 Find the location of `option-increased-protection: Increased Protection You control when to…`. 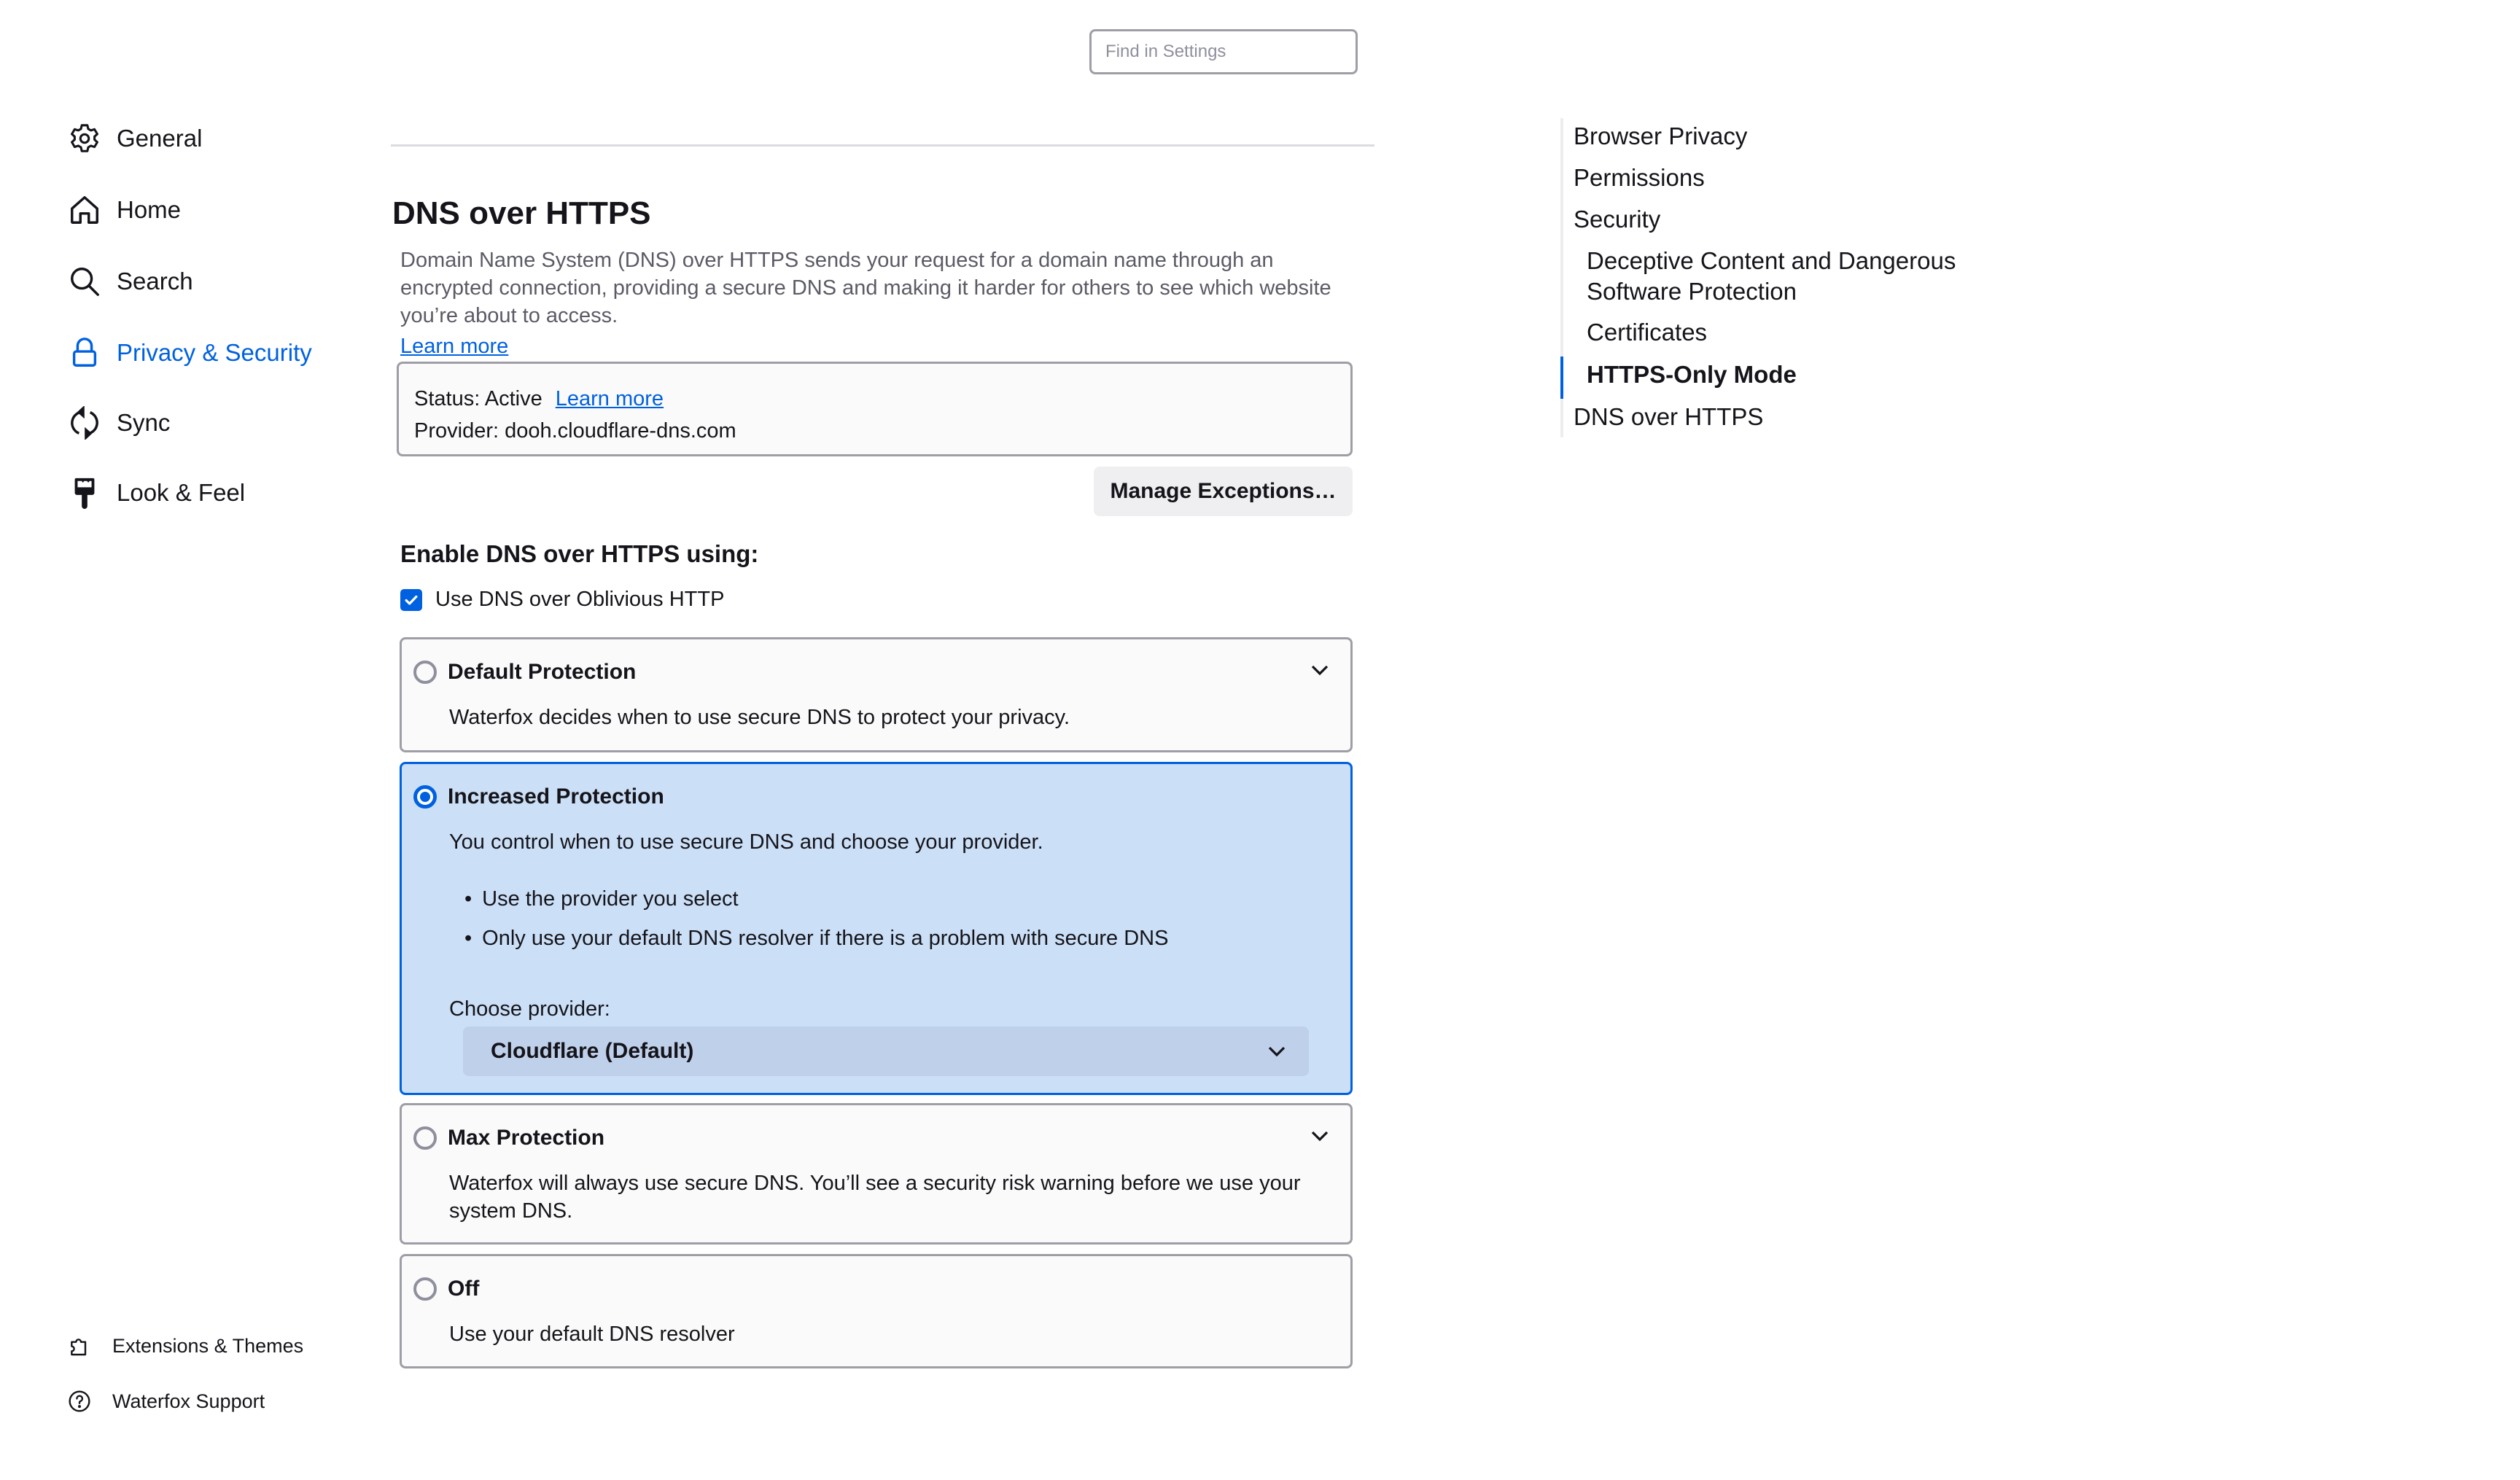

option-increased-protection: Increased Protection You control when to… is located at coordinates (876, 929).